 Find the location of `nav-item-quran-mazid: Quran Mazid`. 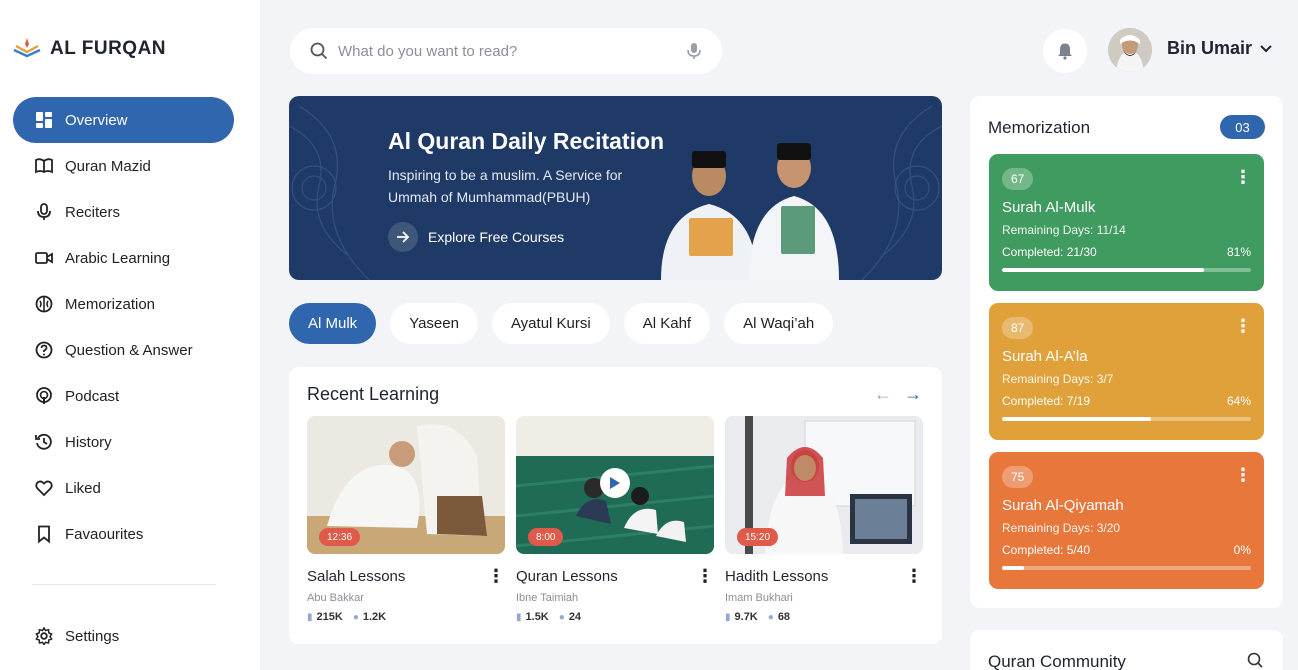

nav-item-quran-mazid: Quran Mazid is located at coordinates (123, 166).